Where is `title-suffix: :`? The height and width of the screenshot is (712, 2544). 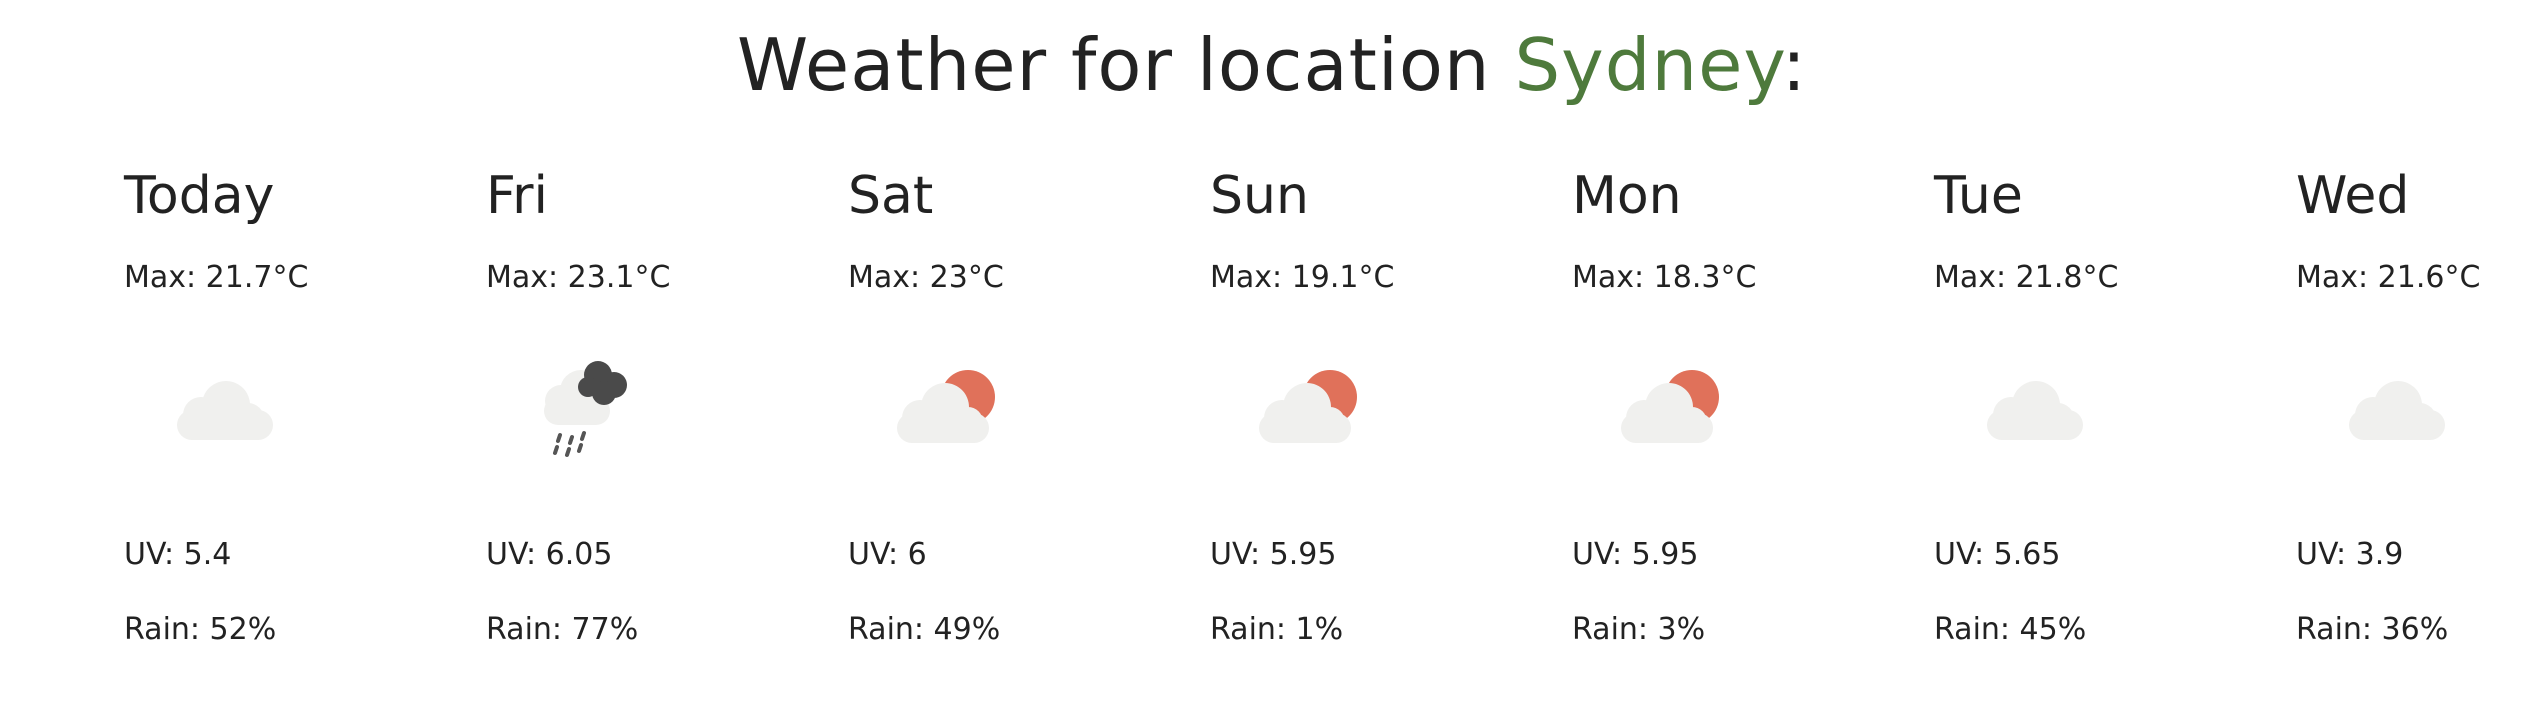
title-suffix: : is located at coordinates (1794, 65).